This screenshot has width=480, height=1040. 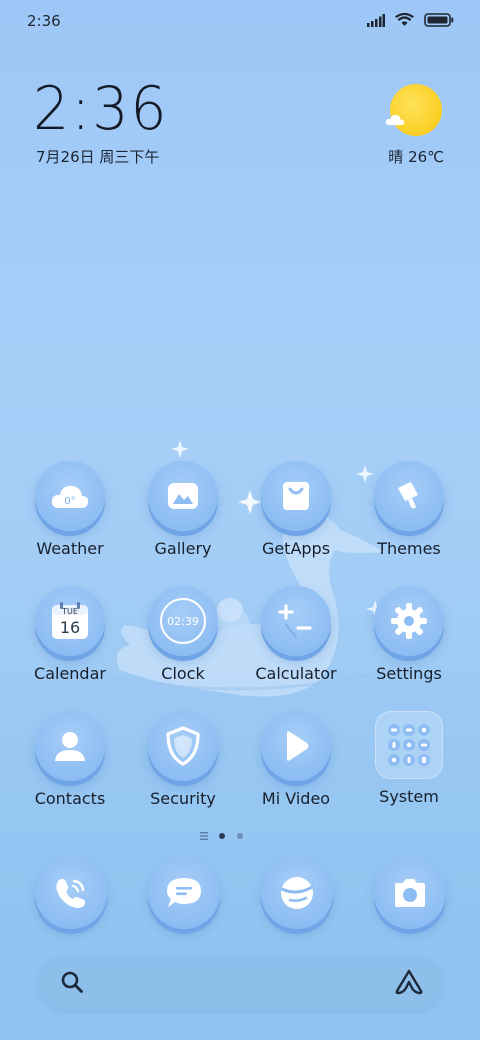 I want to click on clock-widget-date: 7月26日 周三下午, so click(x=98, y=157).